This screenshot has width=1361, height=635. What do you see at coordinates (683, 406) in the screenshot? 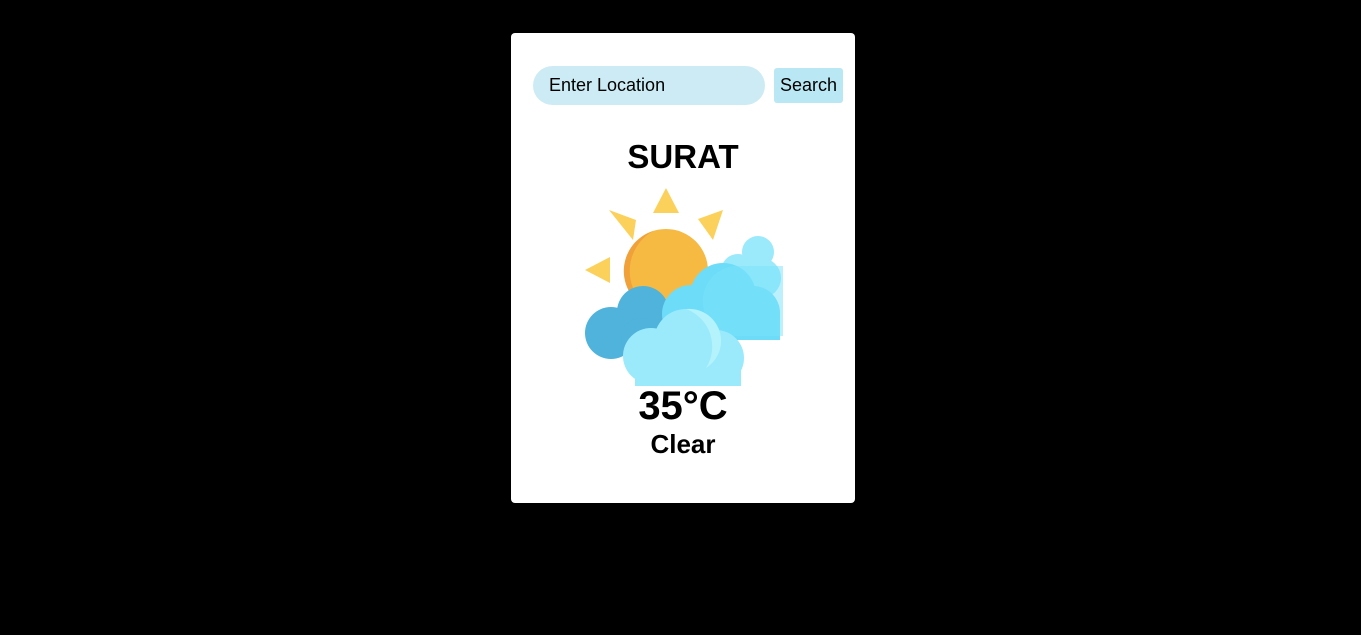
I see `temperature: 35°C` at bounding box center [683, 406].